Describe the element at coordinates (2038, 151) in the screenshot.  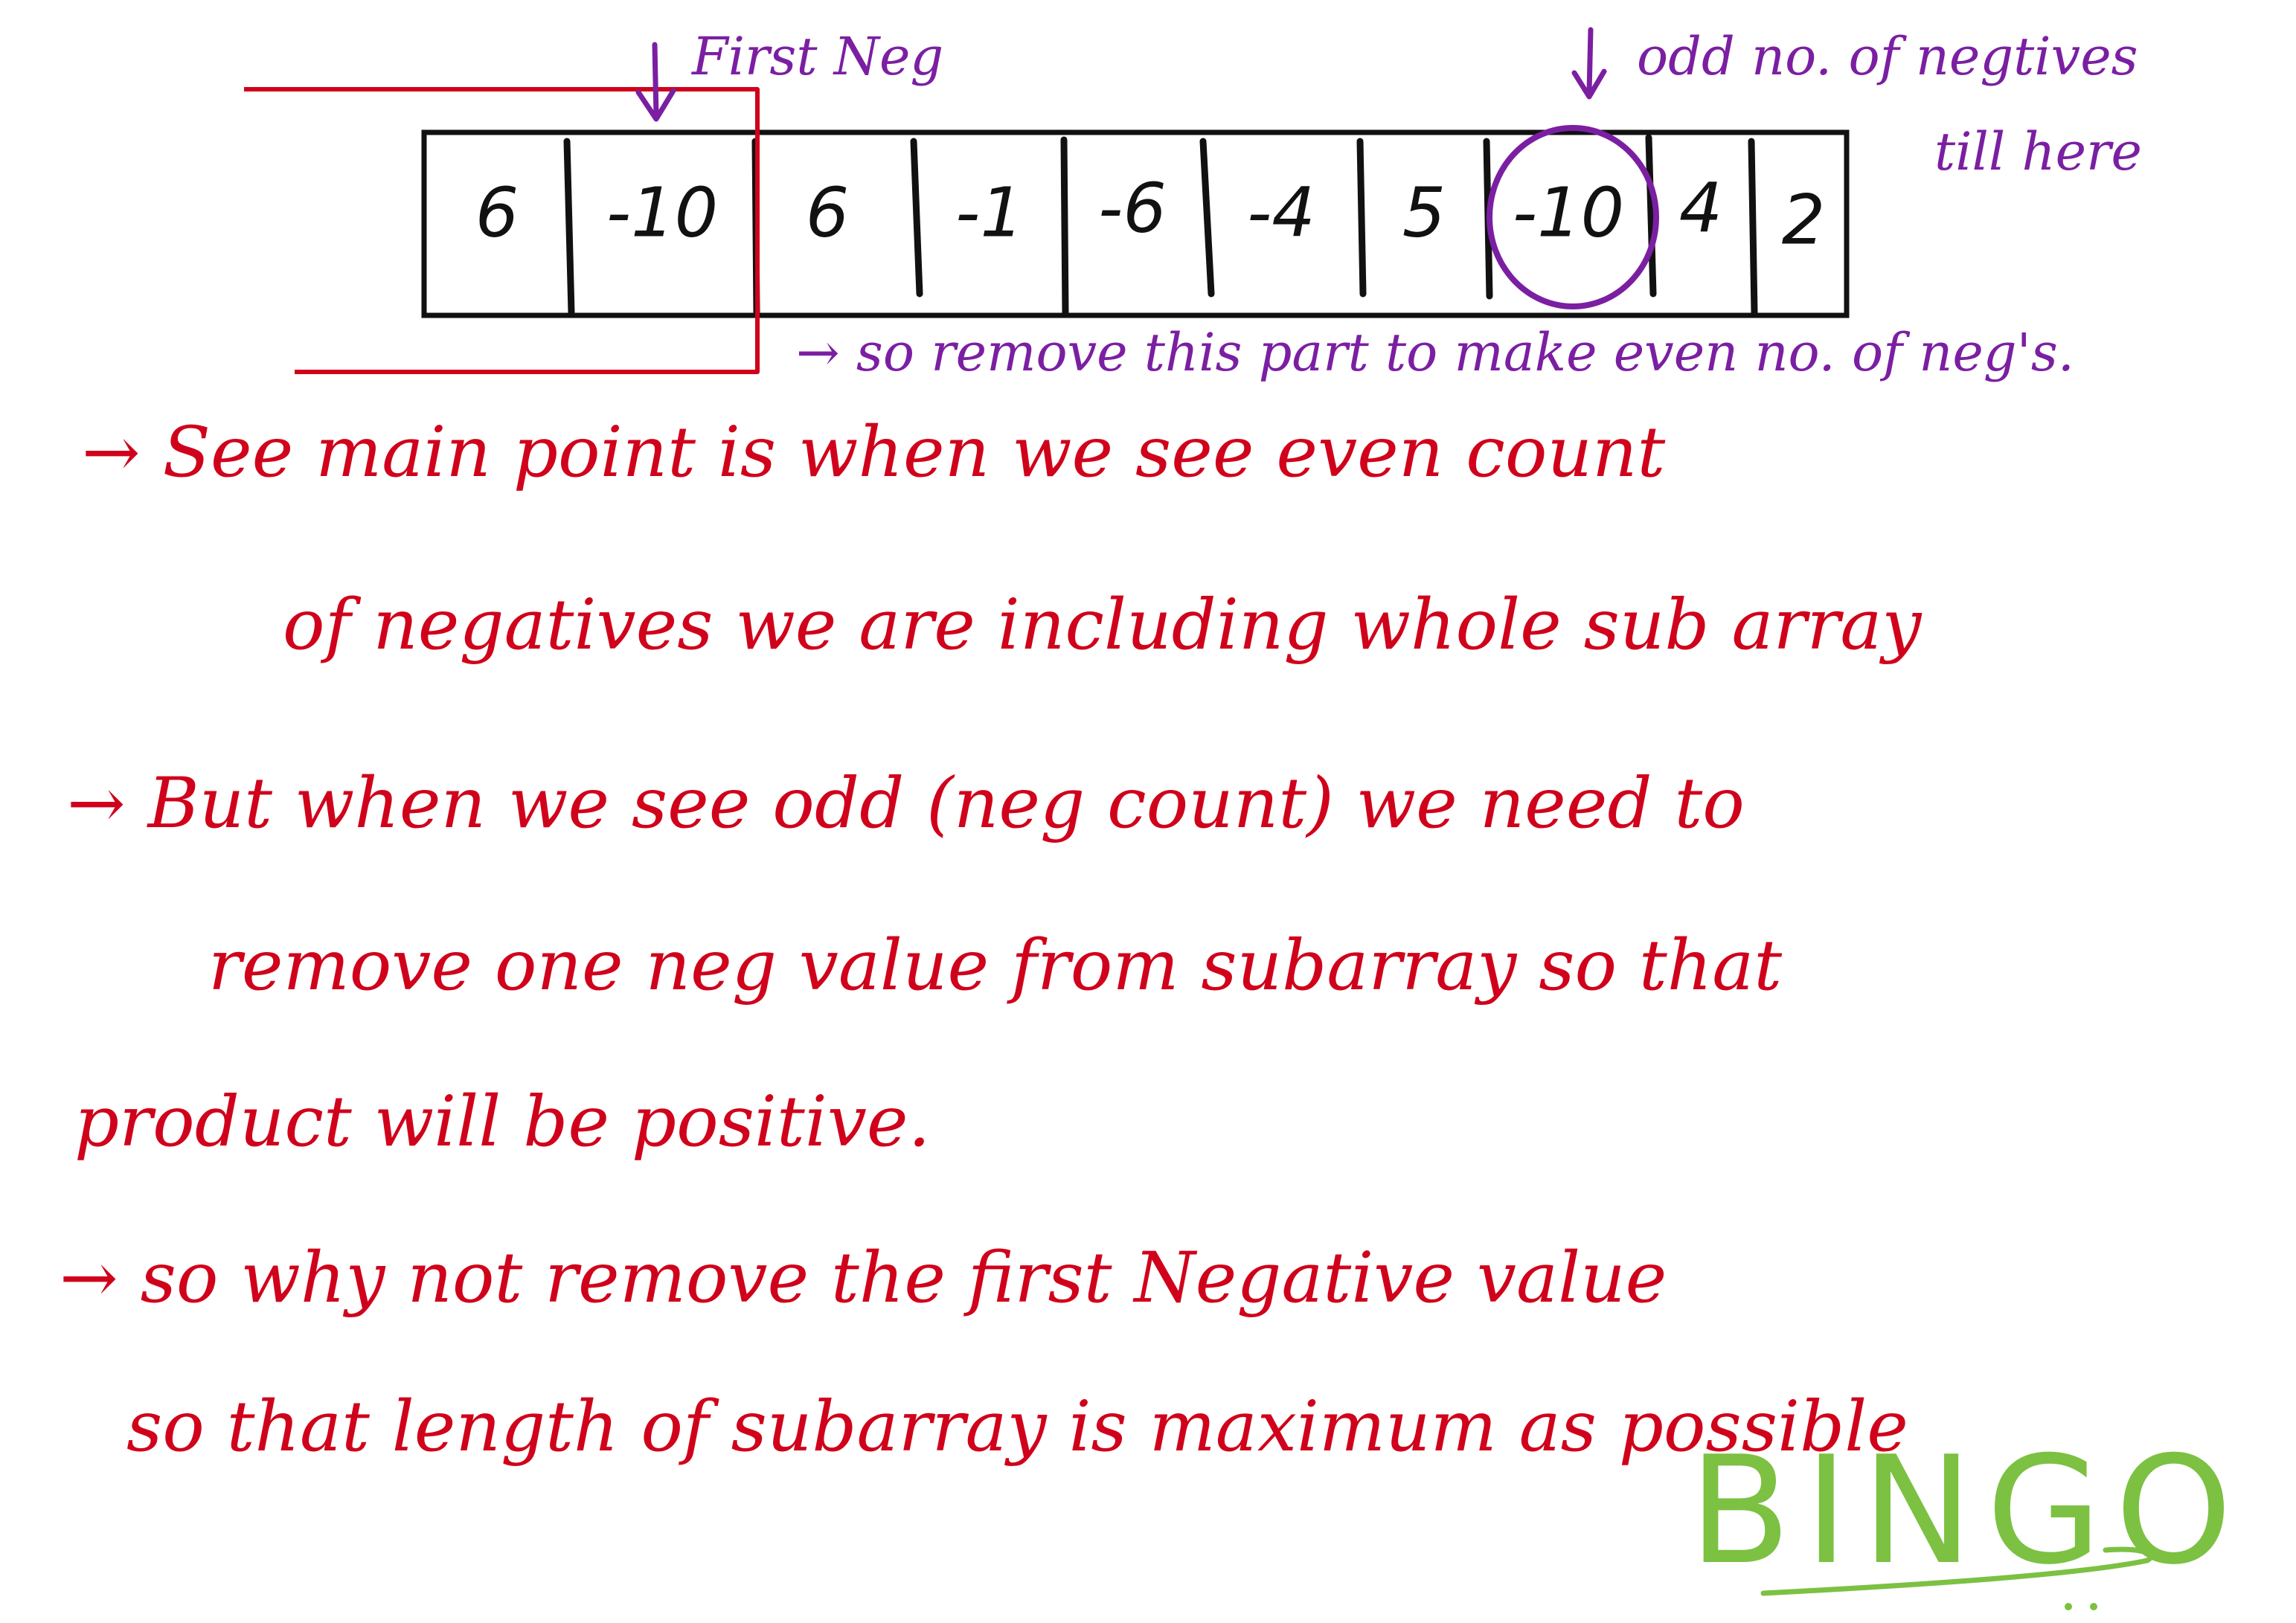
I see `odd-negatives-label-line2: till here` at that location.